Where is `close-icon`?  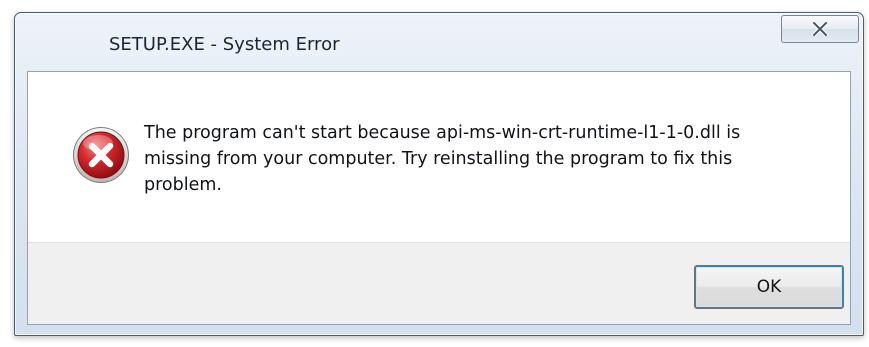
close-icon is located at coordinates (820, 29).